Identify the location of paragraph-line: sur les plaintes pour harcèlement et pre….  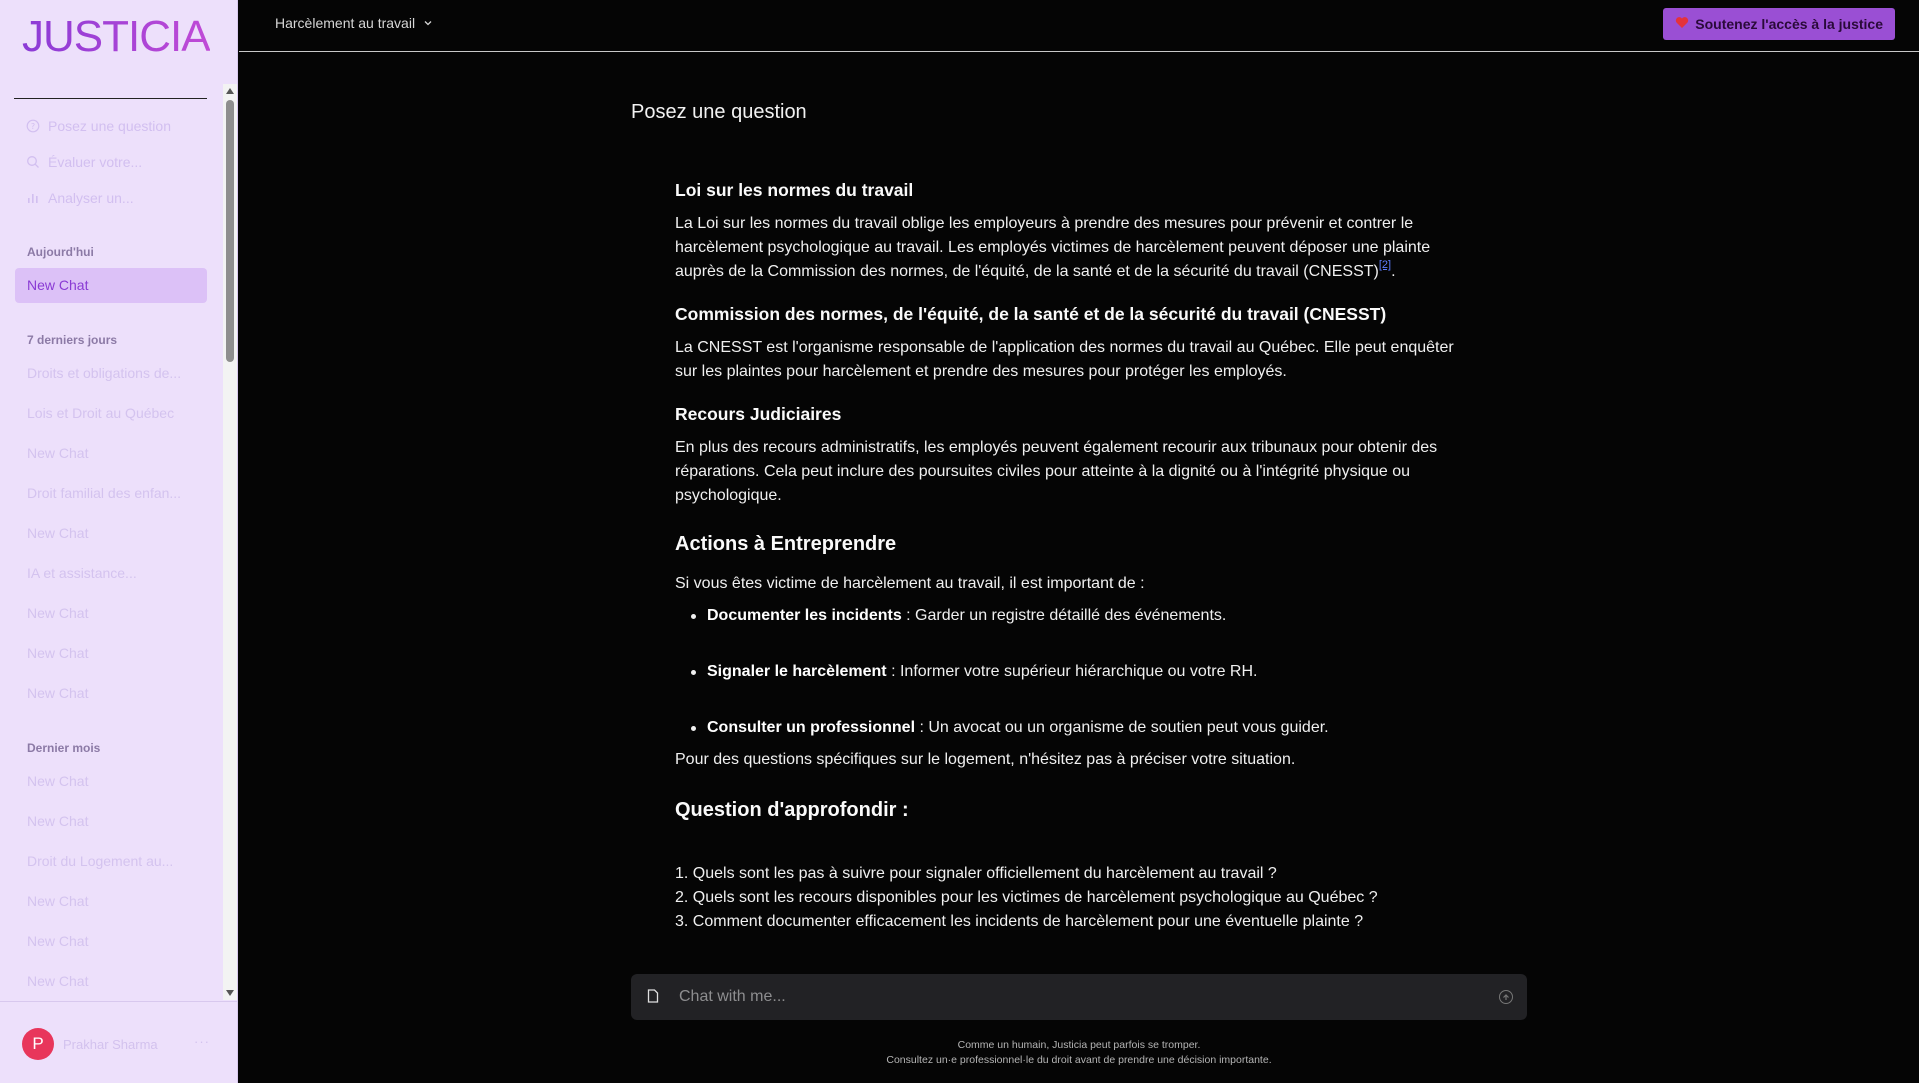
(981, 371).